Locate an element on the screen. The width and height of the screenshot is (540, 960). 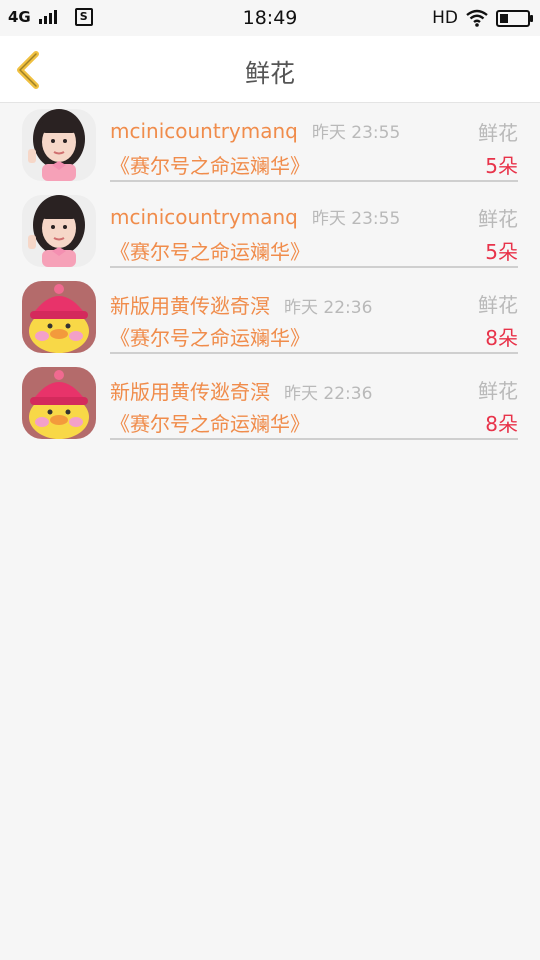
wifi-icon is located at coordinates (477, 18).